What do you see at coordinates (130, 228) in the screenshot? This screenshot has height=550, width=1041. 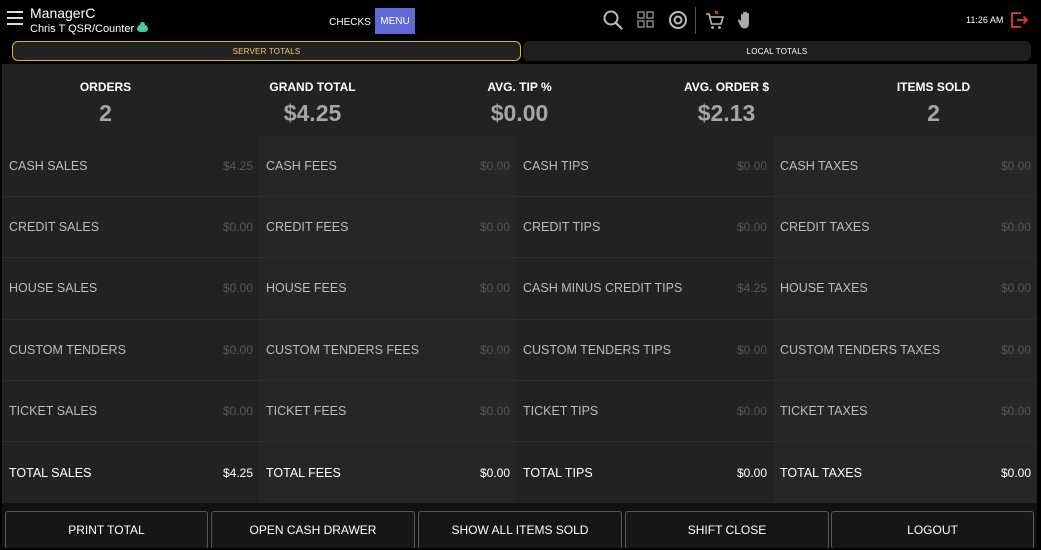 I see `table-row: CREDIT SALES $0.00` at bounding box center [130, 228].